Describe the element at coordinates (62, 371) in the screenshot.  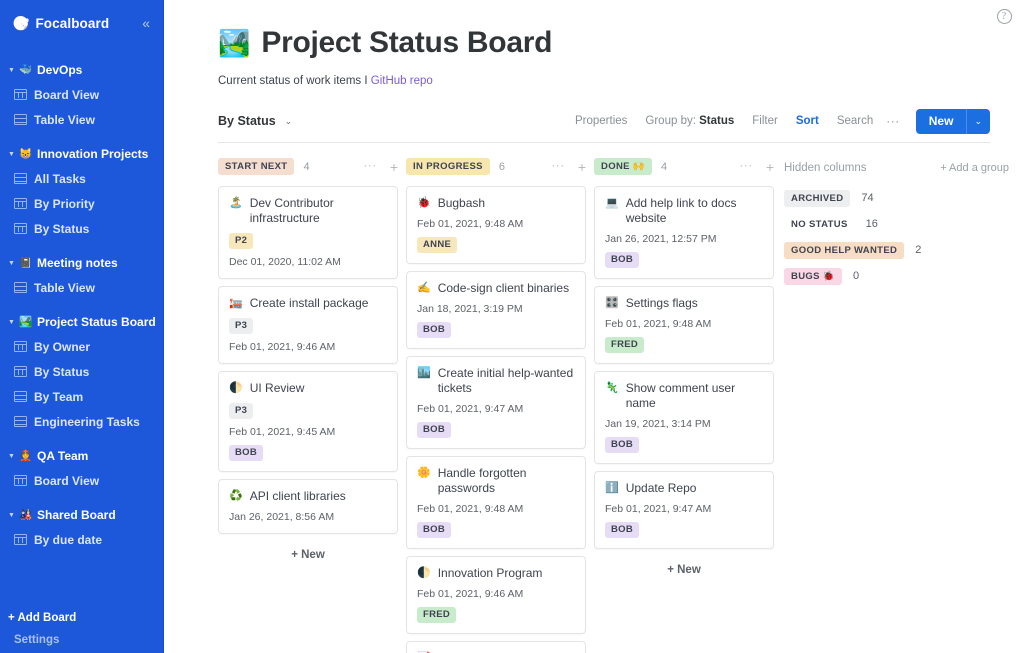
I see `sidebar-item-label: By Status` at that location.